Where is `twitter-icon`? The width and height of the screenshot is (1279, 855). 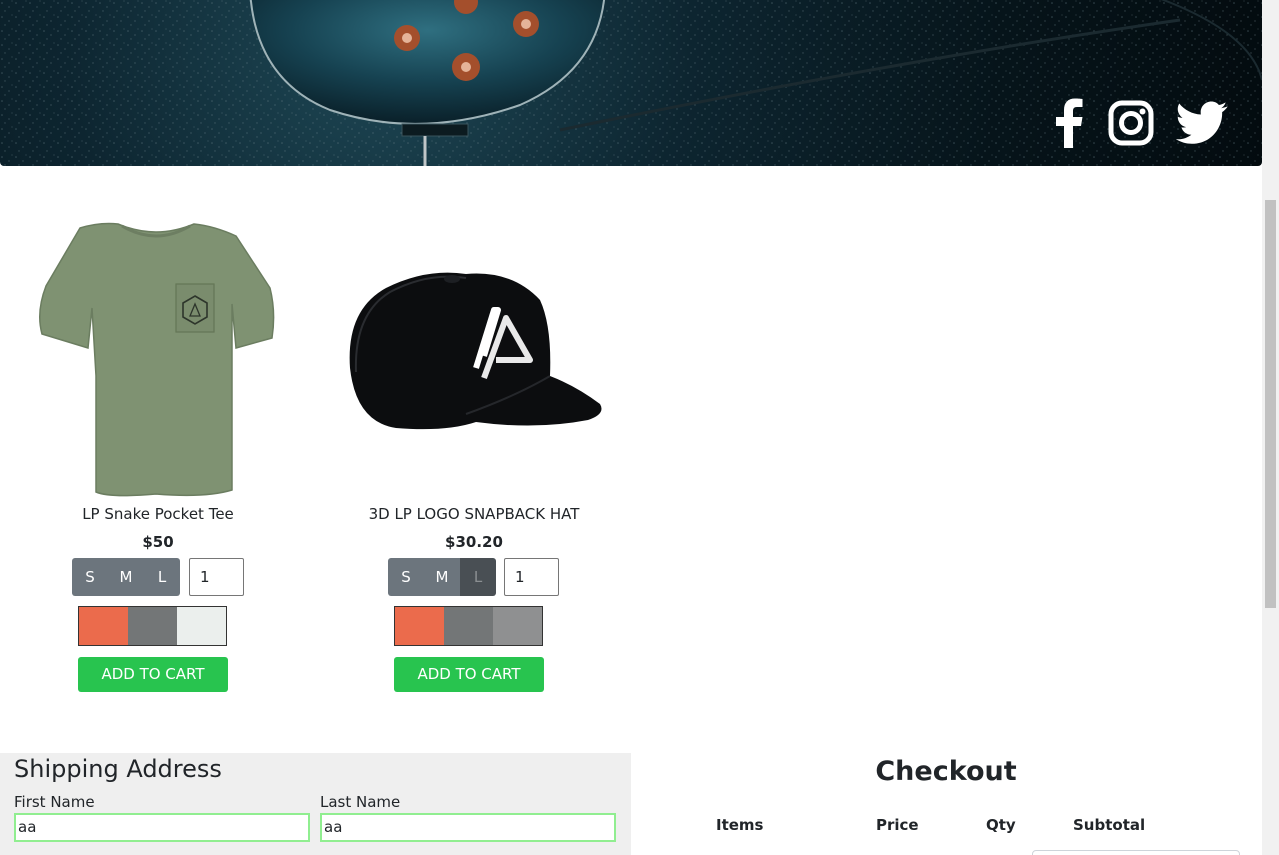
twitter-icon is located at coordinates (1202, 122).